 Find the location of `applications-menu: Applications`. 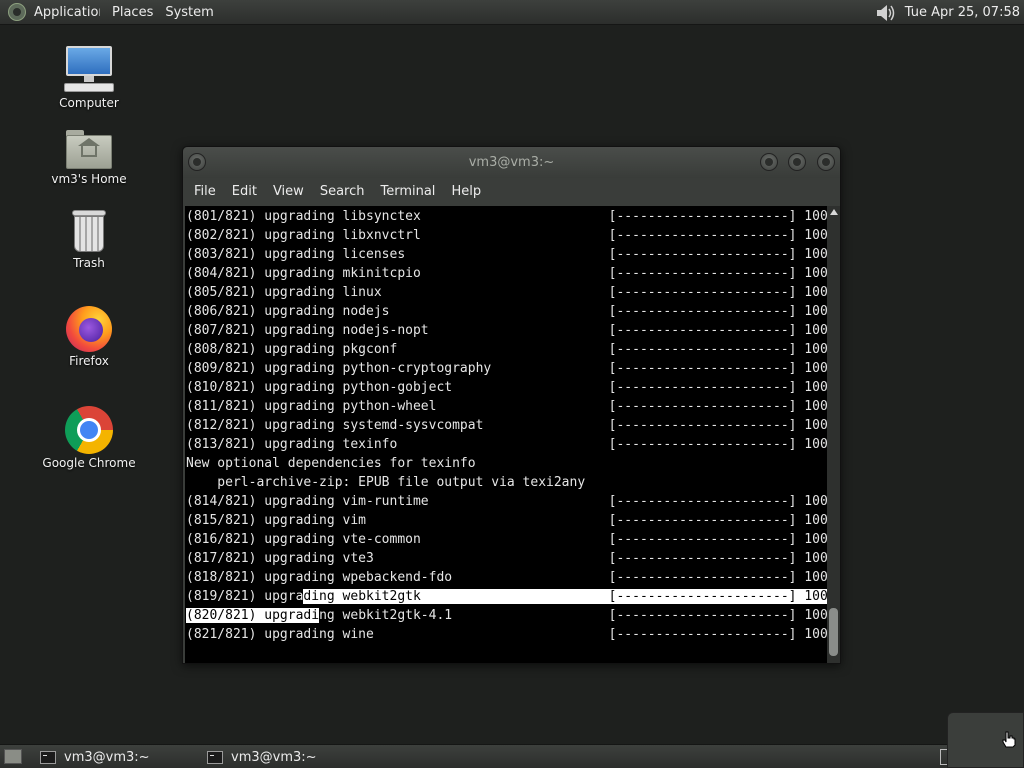

applications-menu: Applications is located at coordinates (64, 12).